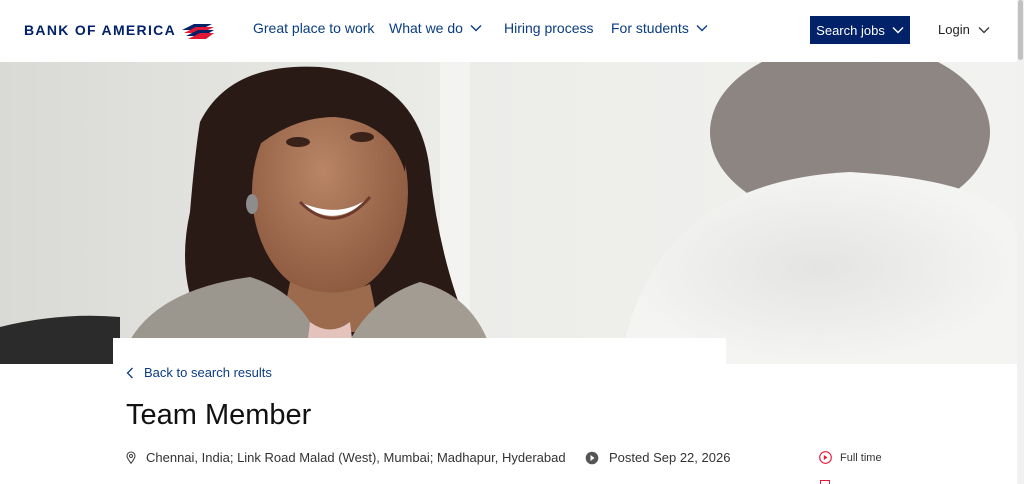 The width and height of the screenshot is (1024, 484). I want to click on back-to-search-results-link: Back to search results, so click(199, 372).